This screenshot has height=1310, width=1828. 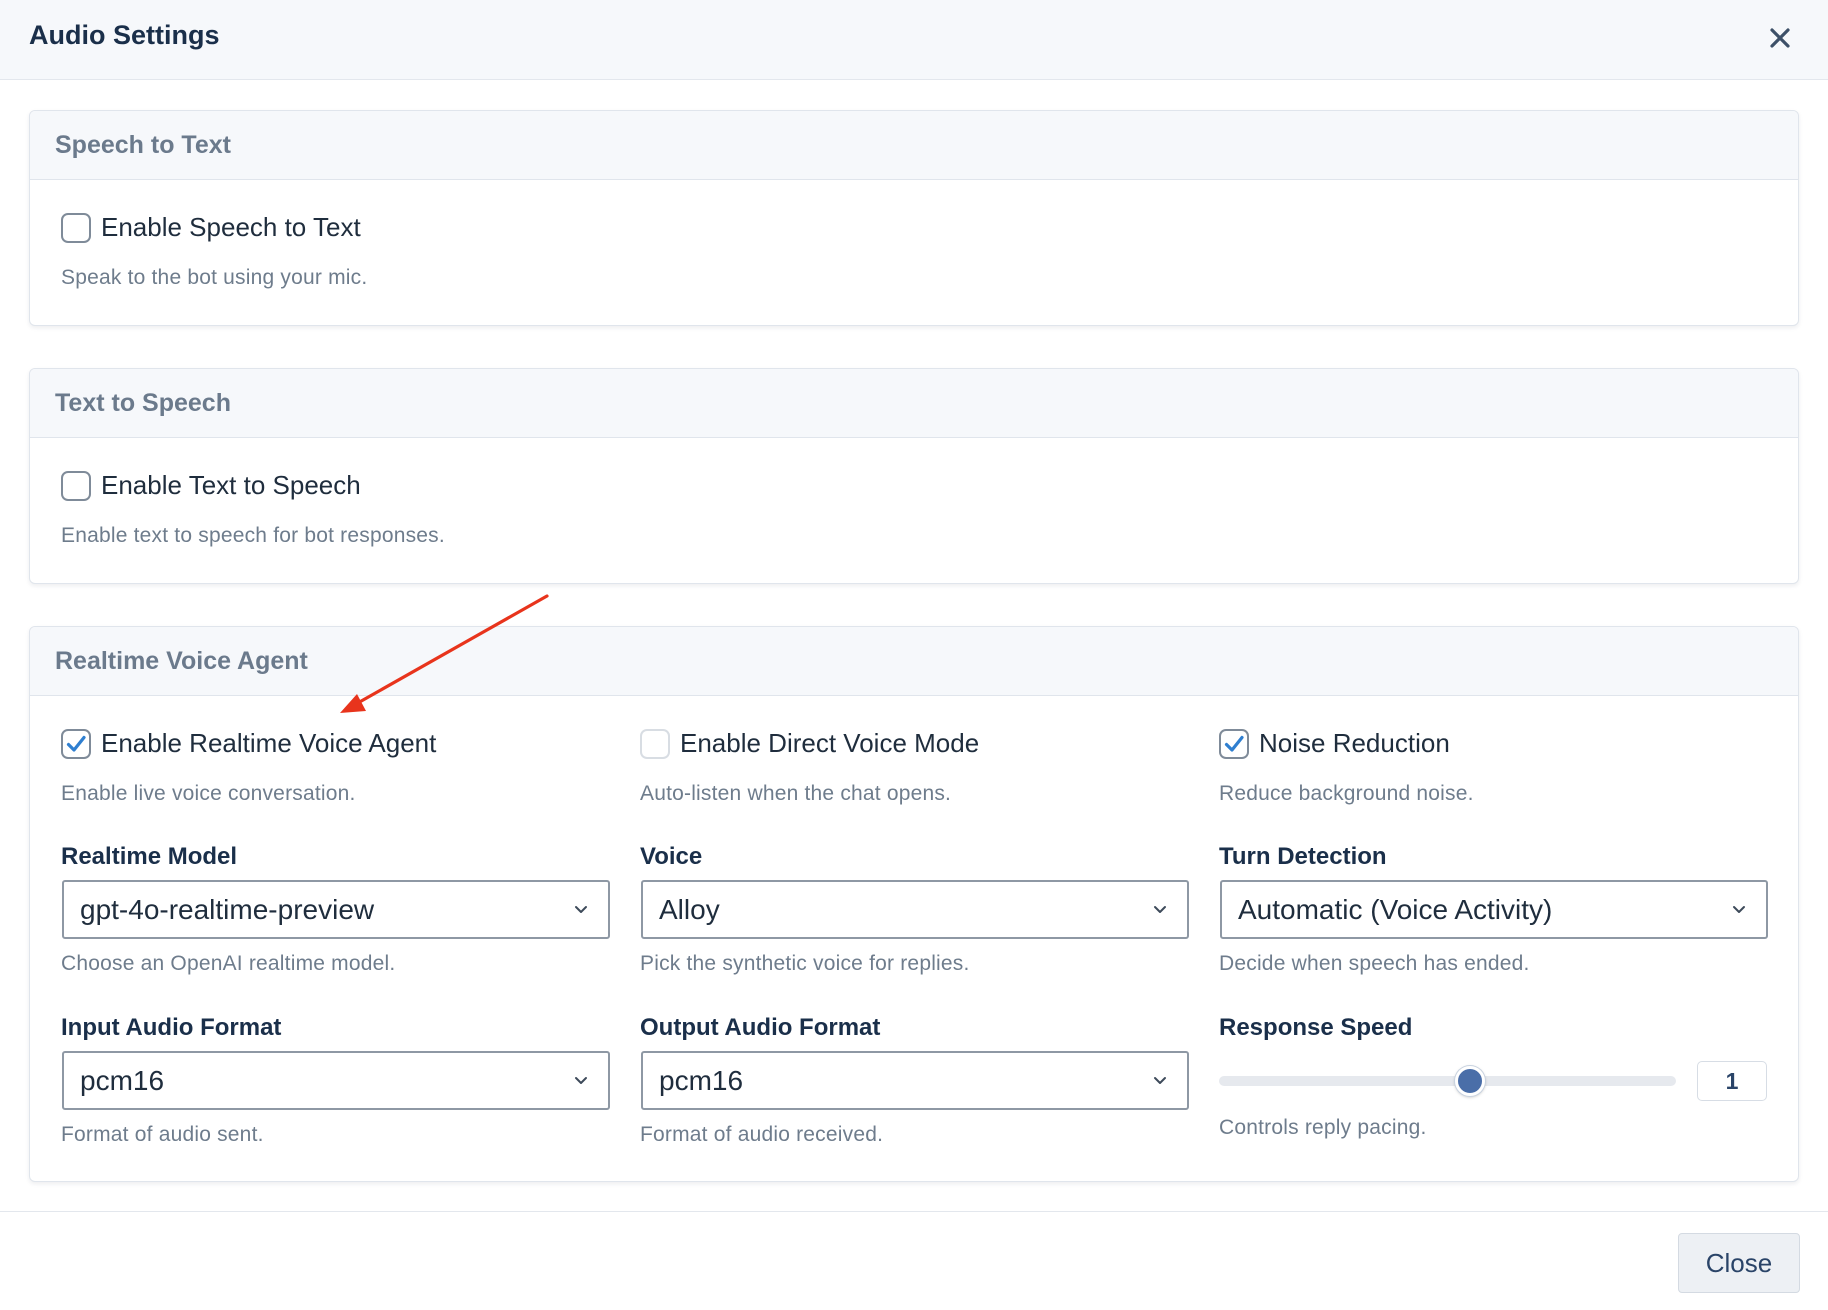 What do you see at coordinates (1739, 1263) in the screenshot?
I see `close-button: Close` at bounding box center [1739, 1263].